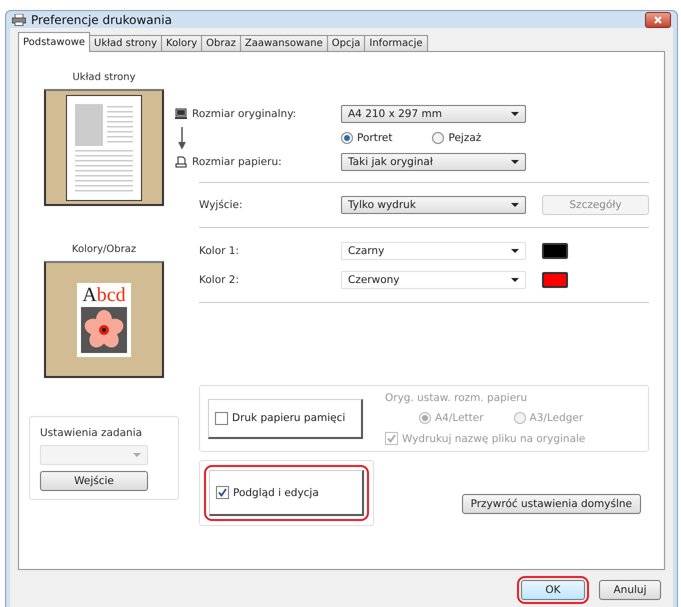  I want to click on tab: Opcja, so click(346, 43).